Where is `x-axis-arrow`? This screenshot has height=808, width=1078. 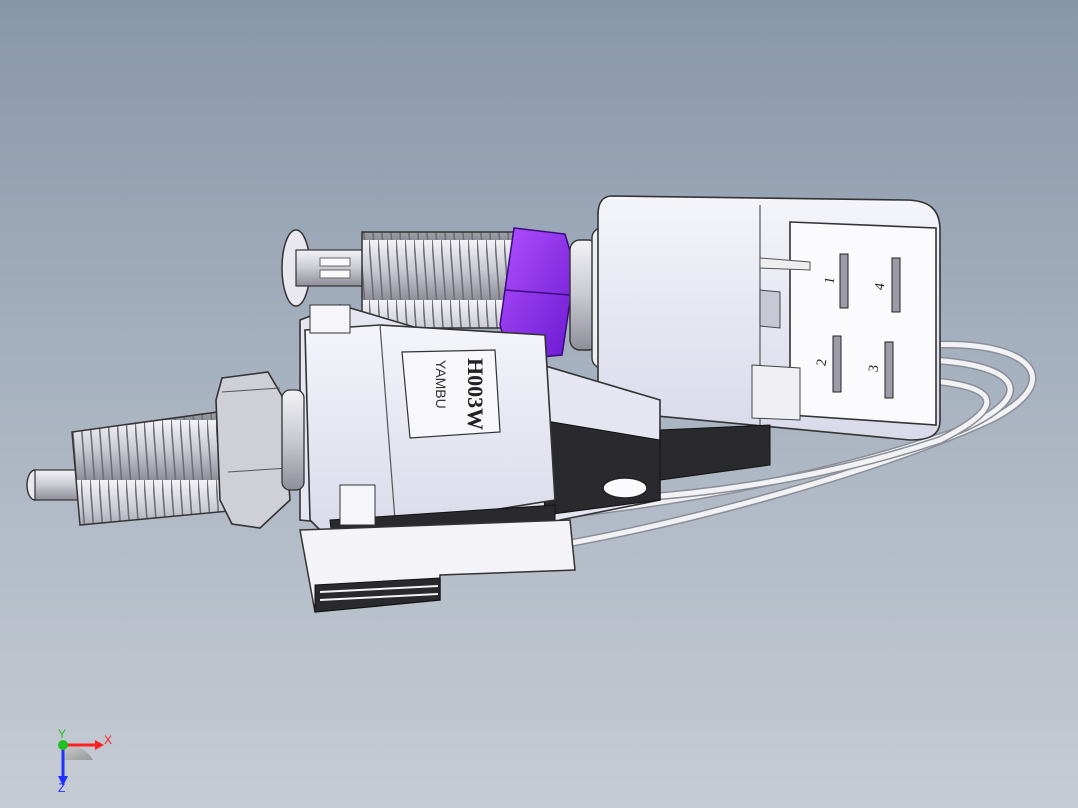
x-axis-arrow is located at coordinates (99, 745).